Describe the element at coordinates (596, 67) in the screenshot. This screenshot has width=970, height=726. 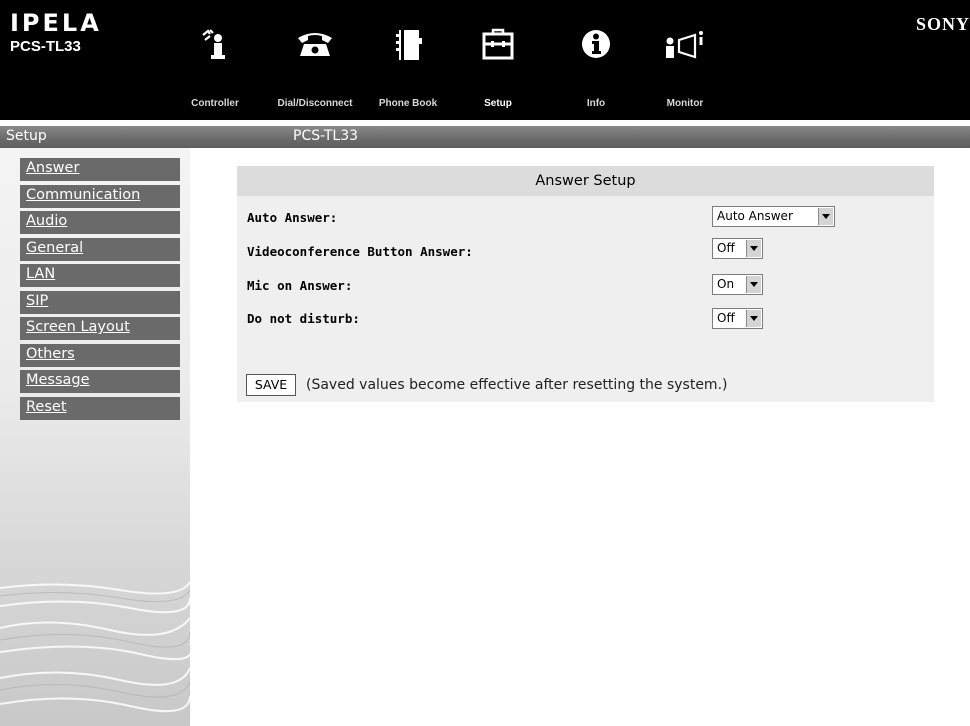
I see `nav-info: Info` at that location.